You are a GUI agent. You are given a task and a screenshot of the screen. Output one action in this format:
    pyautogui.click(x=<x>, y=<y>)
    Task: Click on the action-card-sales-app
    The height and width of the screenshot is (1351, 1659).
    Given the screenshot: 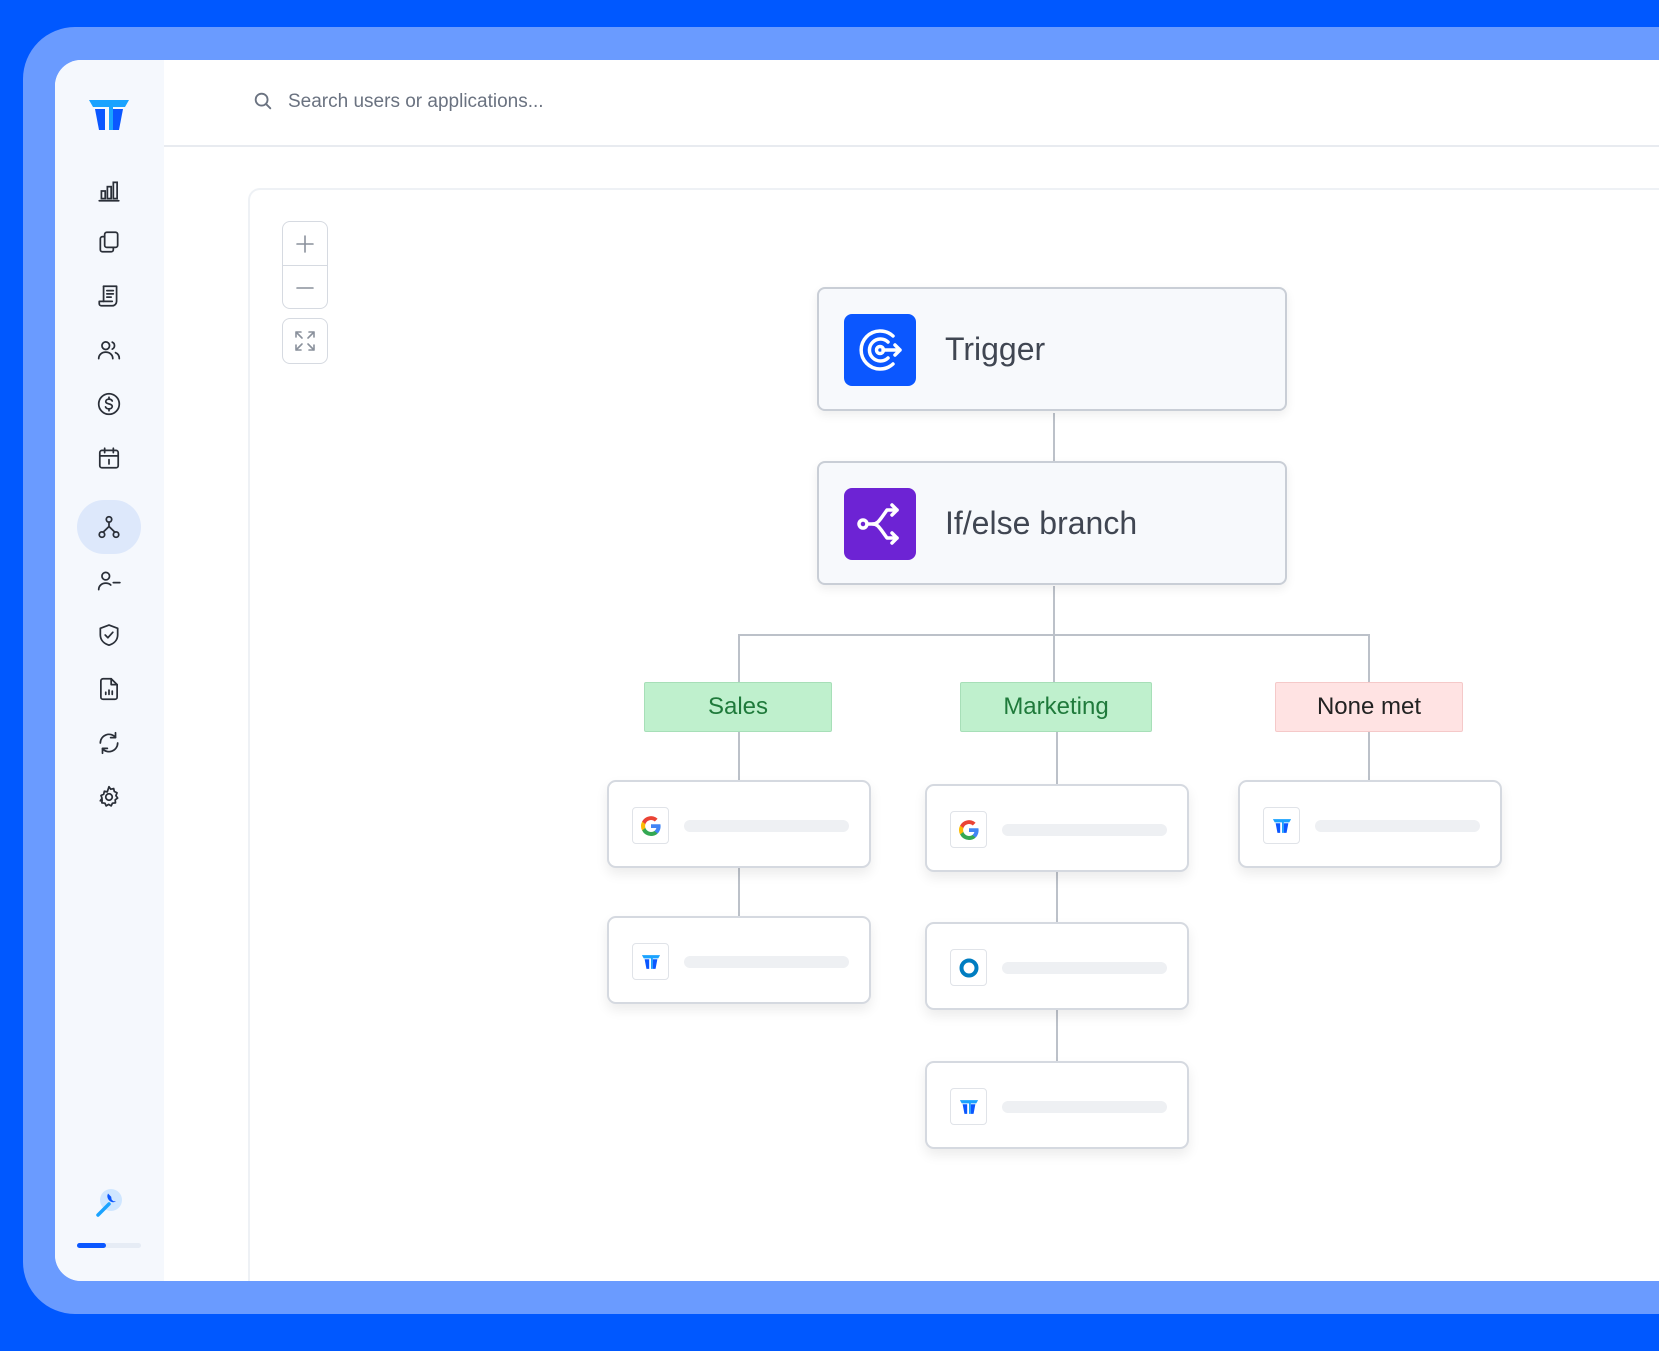 What is the action you would take?
    pyautogui.click(x=739, y=960)
    